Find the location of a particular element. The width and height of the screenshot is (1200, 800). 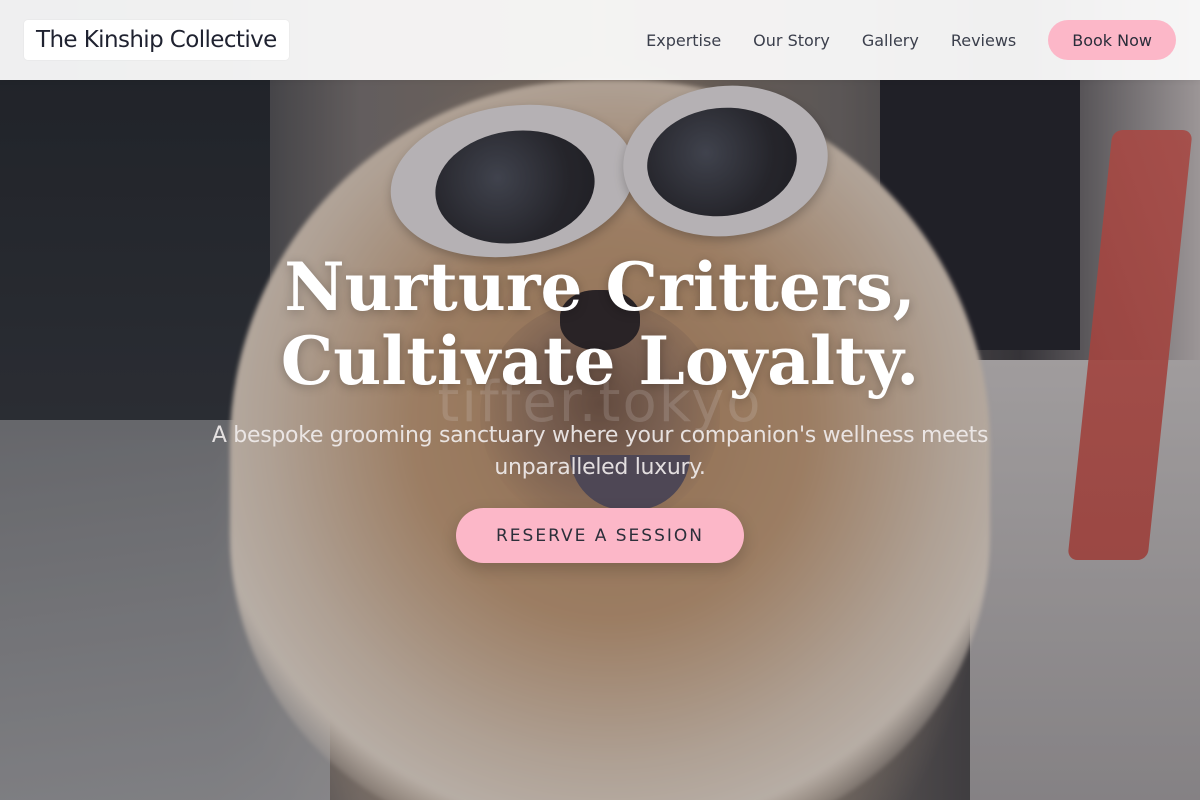

nav-link-reviews: Reviews is located at coordinates (983, 40).